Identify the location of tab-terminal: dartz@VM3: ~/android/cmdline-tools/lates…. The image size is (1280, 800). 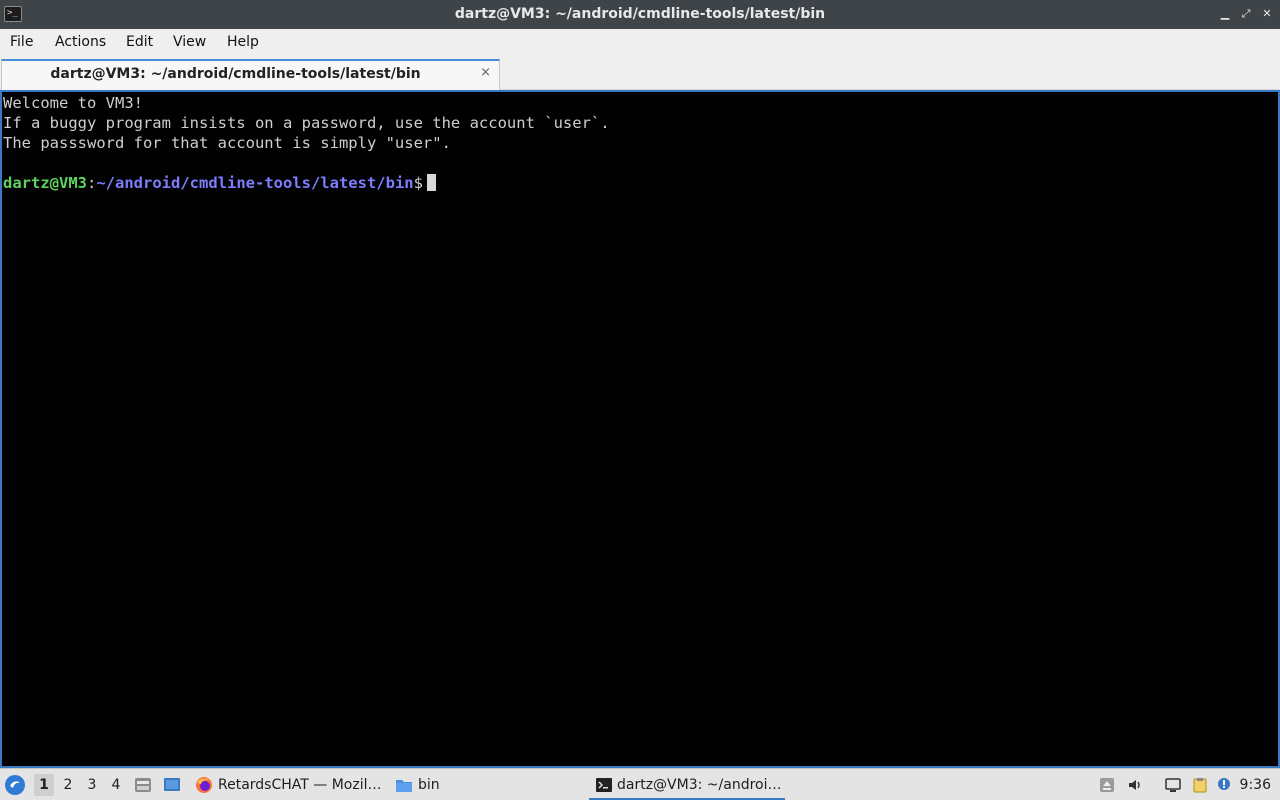
(250, 74).